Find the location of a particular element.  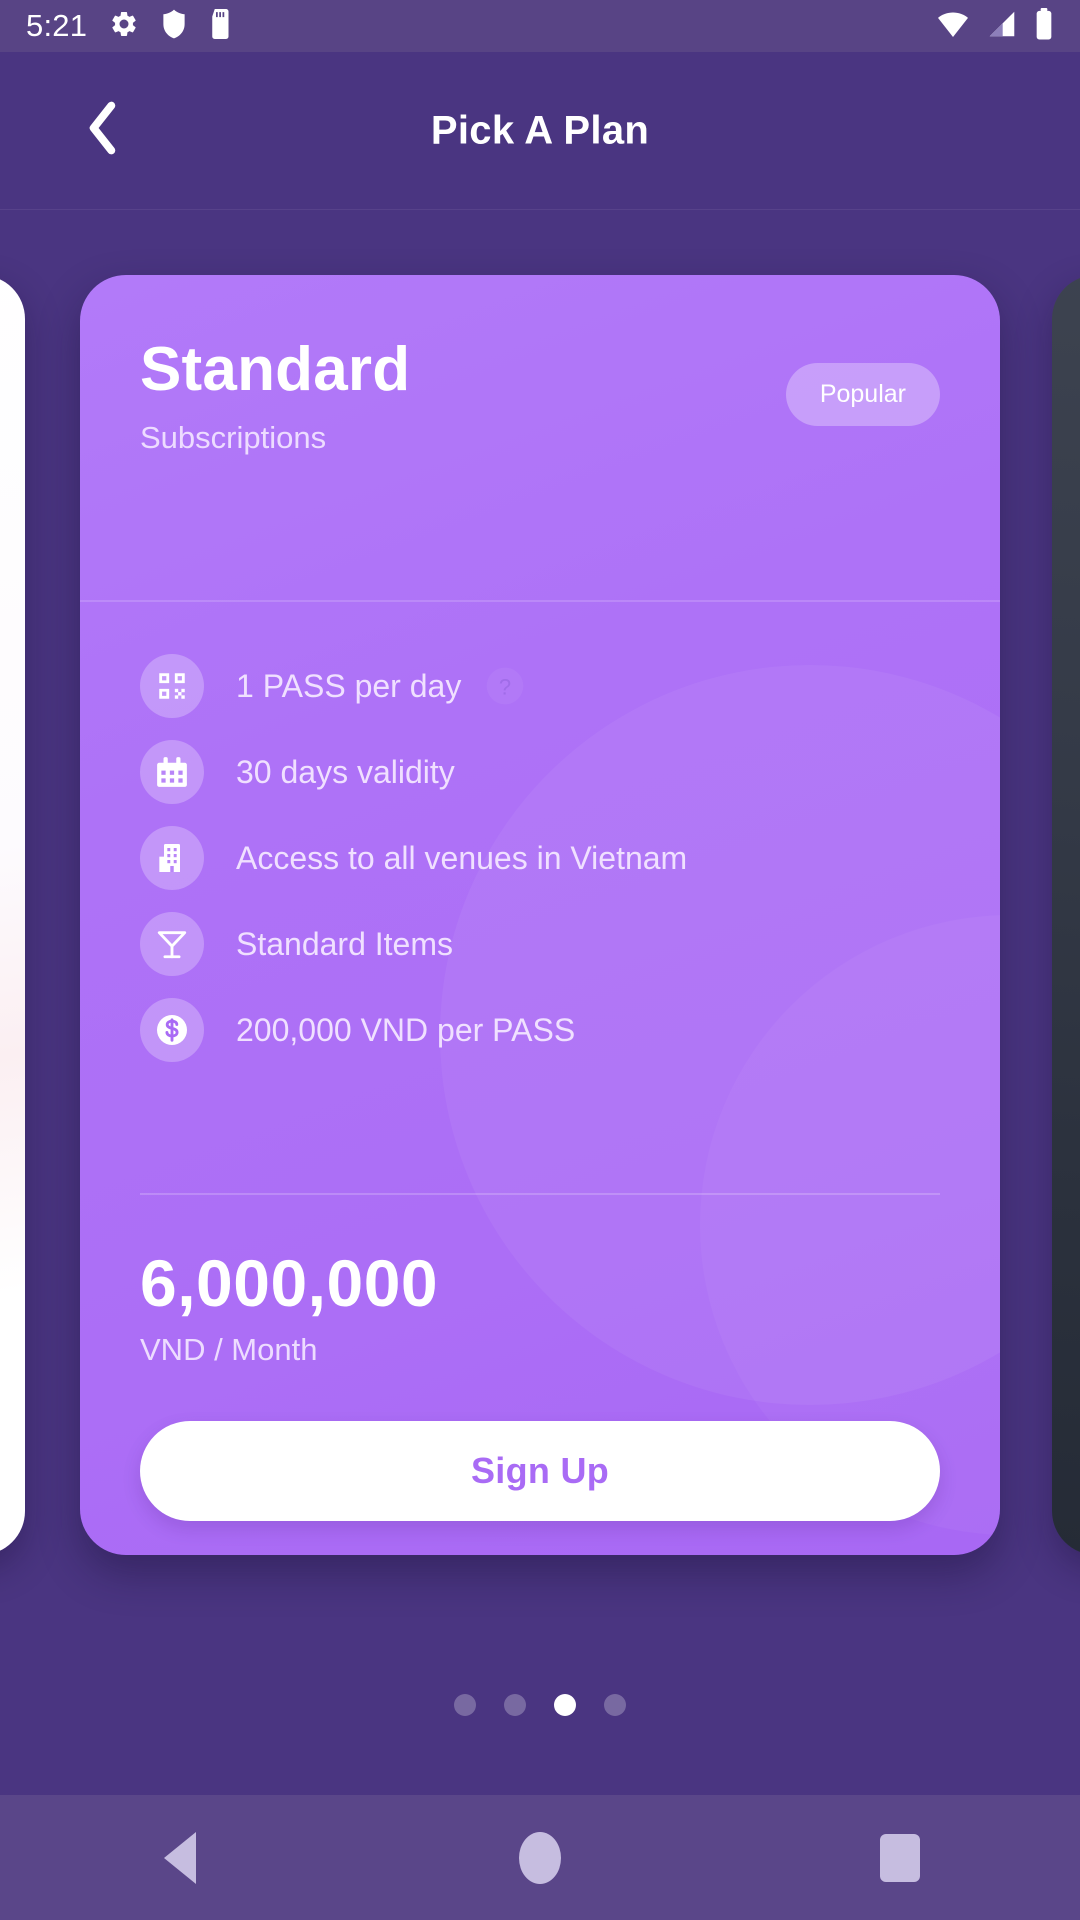

sign-up-button: Sign Up is located at coordinates (540, 1471).